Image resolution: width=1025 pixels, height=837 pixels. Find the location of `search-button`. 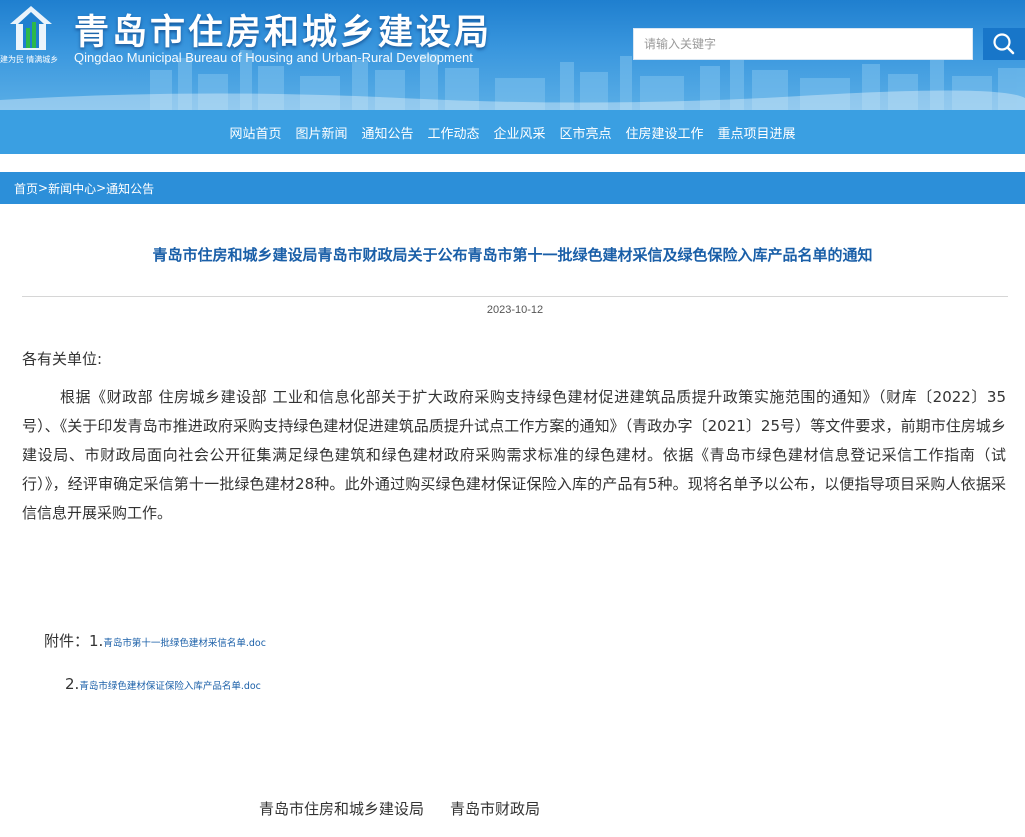

search-button is located at coordinates (1004, 44).